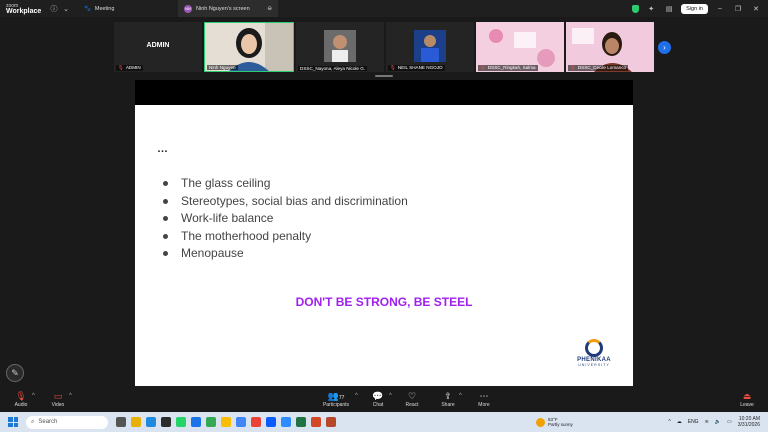  What do you see at coordinates (249, 47) in the screenshot?
I see `participant-tile-active: Ninh Nguyen` at bounding box center [249, 47].